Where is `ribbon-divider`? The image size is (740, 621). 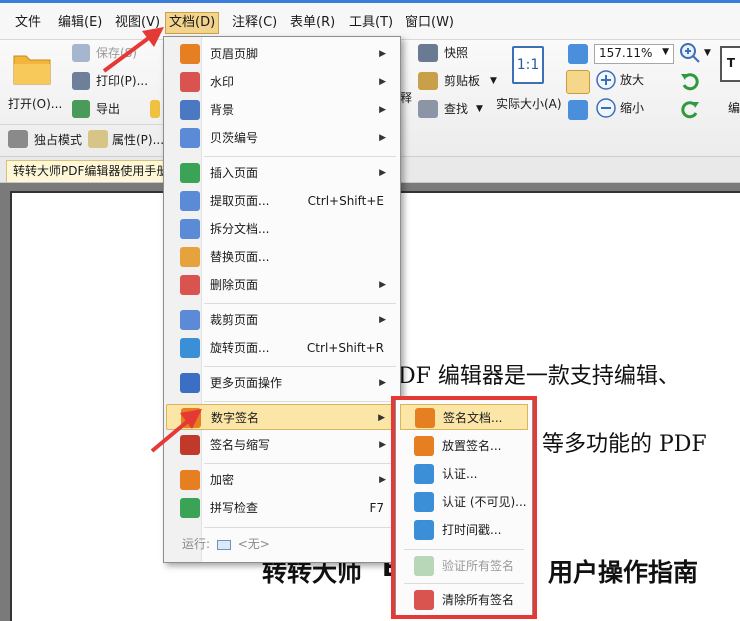
ribbon-divider is located at coordinates (82, 124).